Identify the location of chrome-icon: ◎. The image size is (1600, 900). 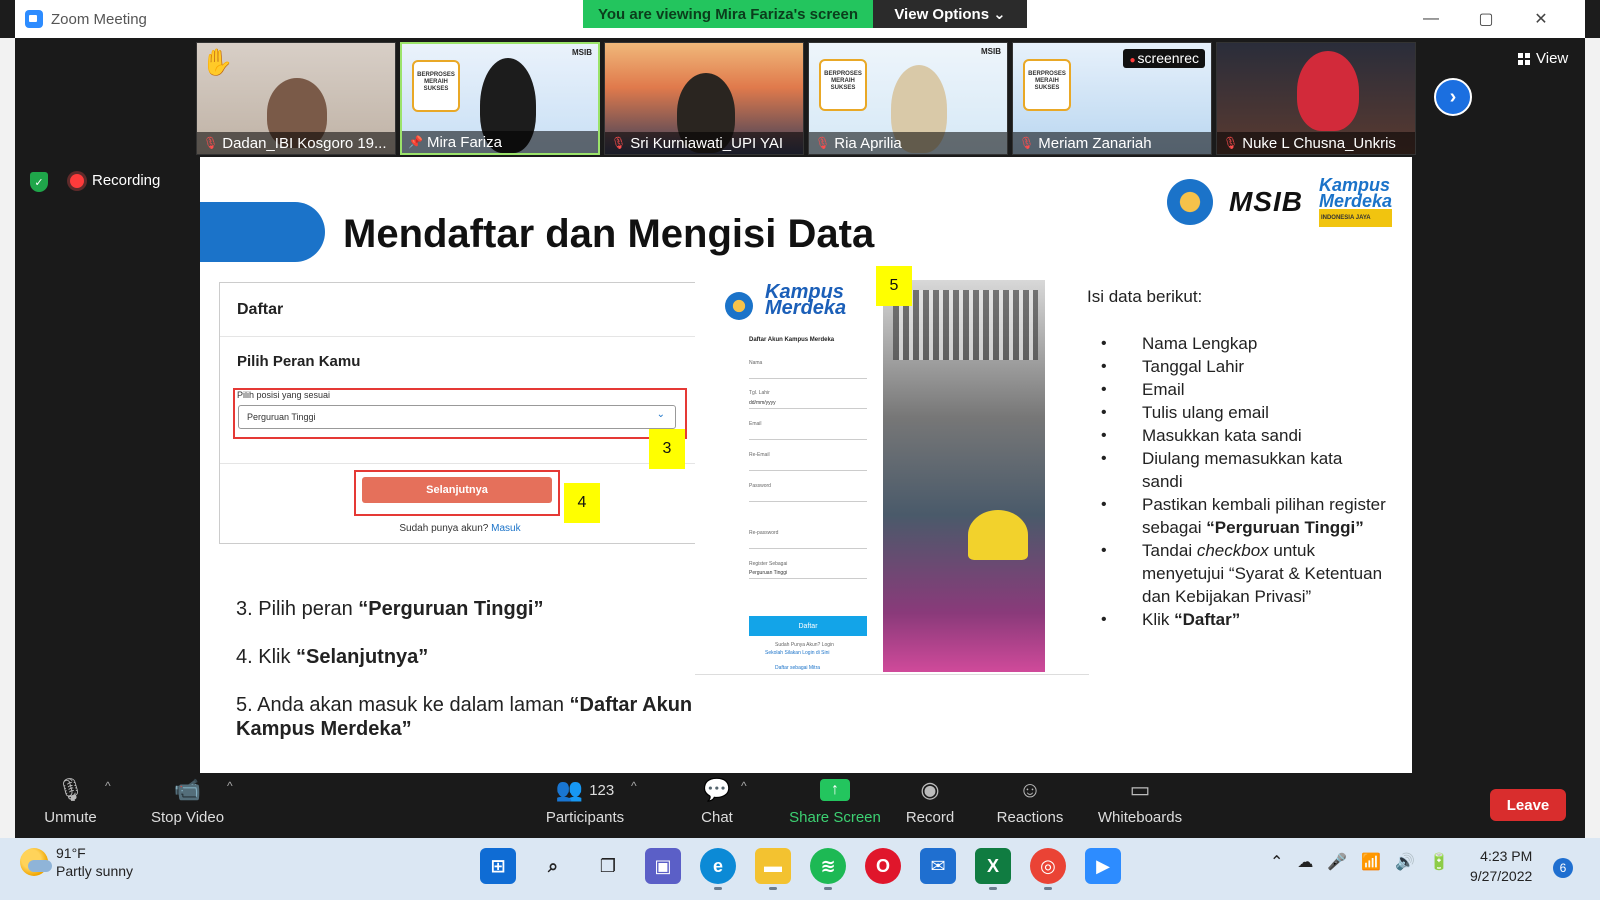
(1048, 869).